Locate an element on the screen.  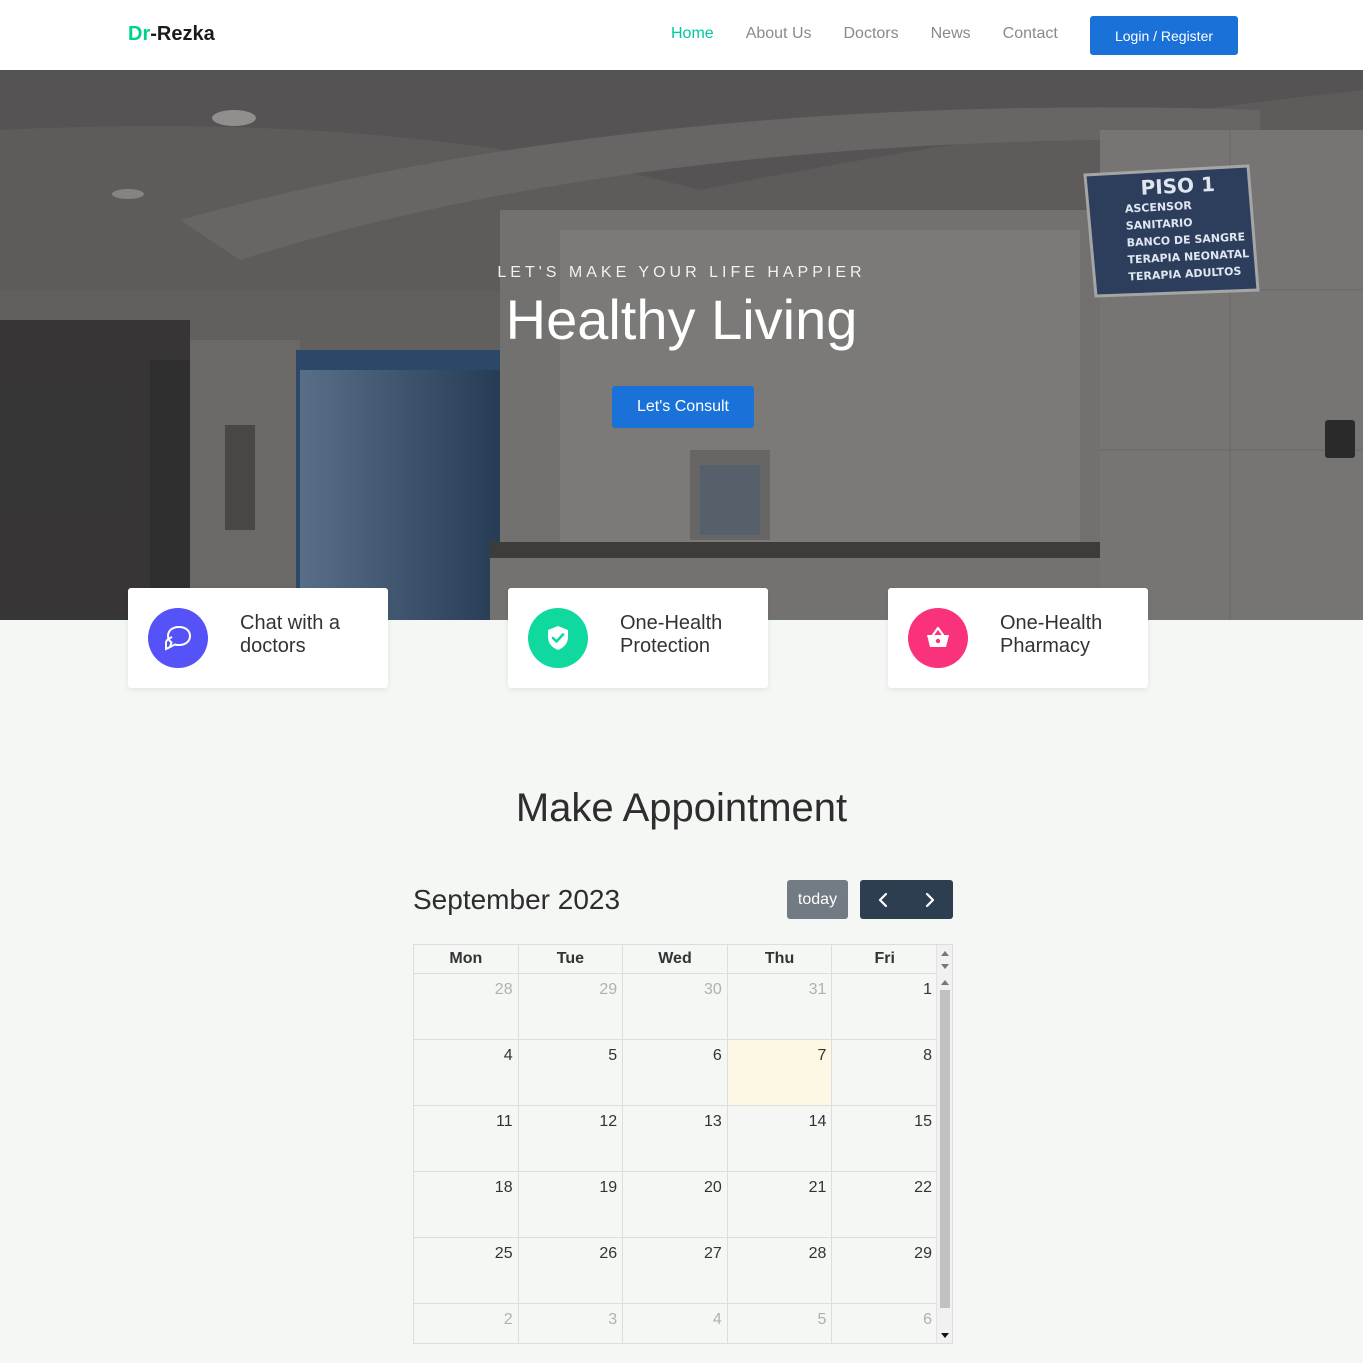
weekday-header: Mon is located at coordinates (466, 959).